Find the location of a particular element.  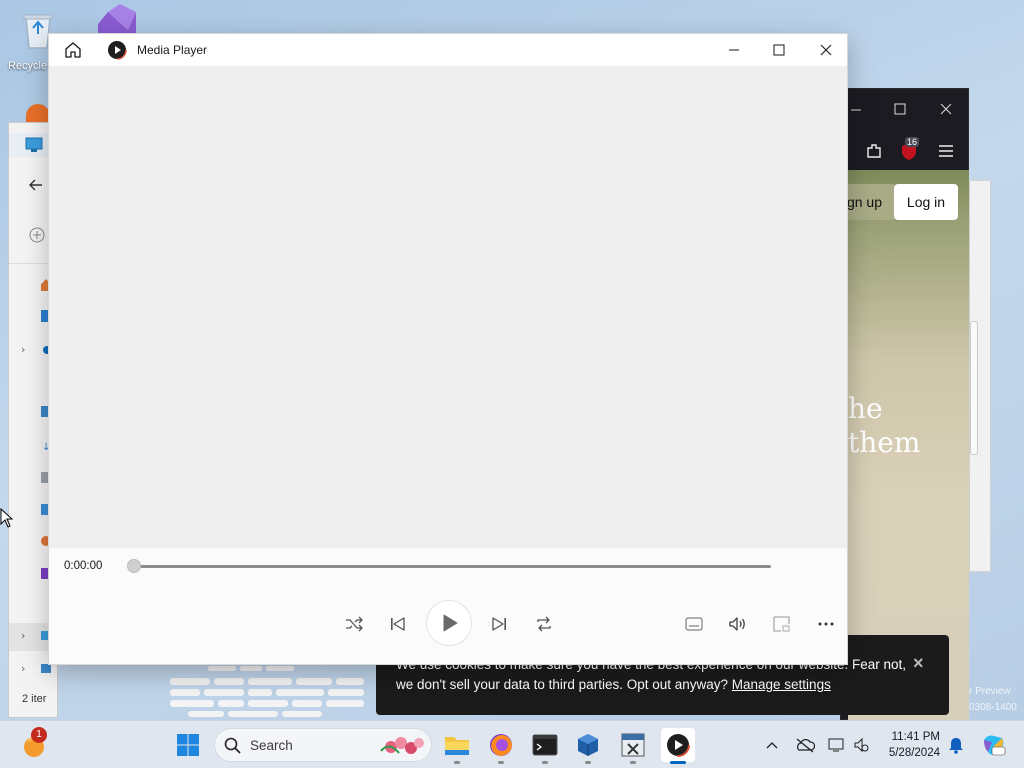

folder-icon is located at coordinates (457, 746).